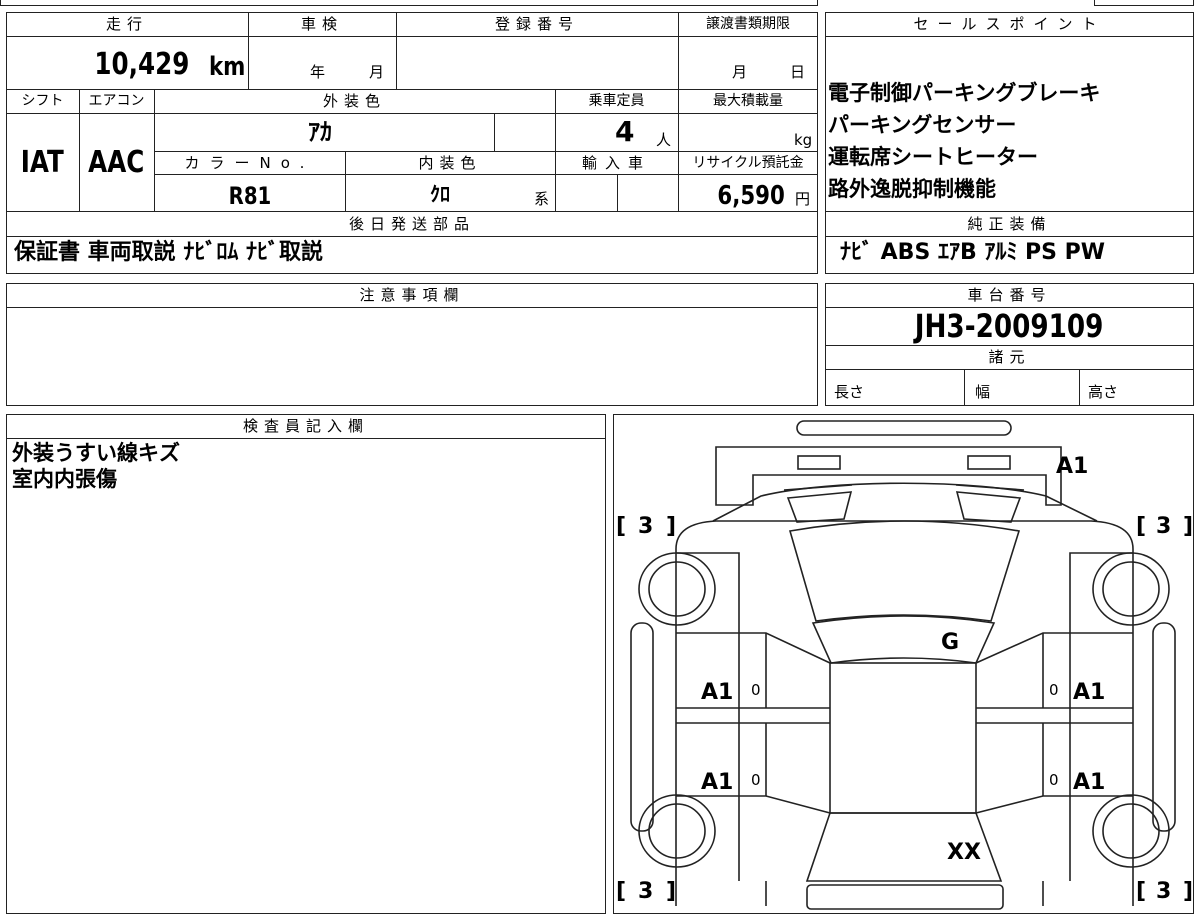  Describe the element at coordinates (664, 140) in the screenshot. I see `capacity-unit: 人` at that location.